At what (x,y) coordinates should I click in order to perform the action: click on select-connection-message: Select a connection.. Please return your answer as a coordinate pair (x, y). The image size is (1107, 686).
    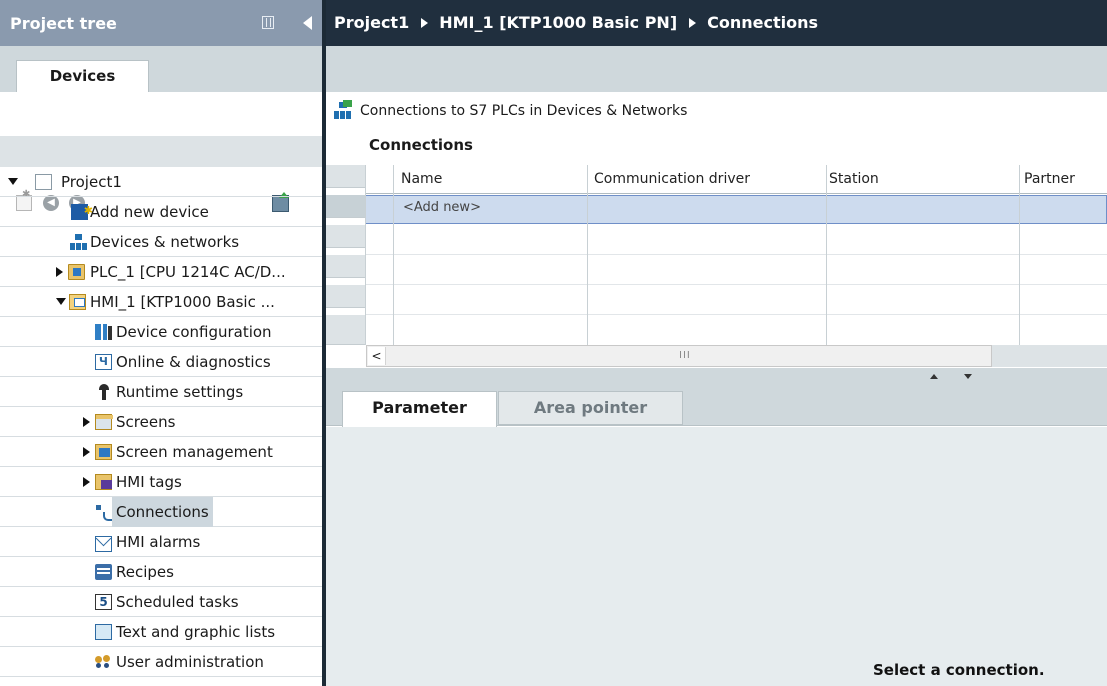
    Looking at the image, I should click on (959, 670).